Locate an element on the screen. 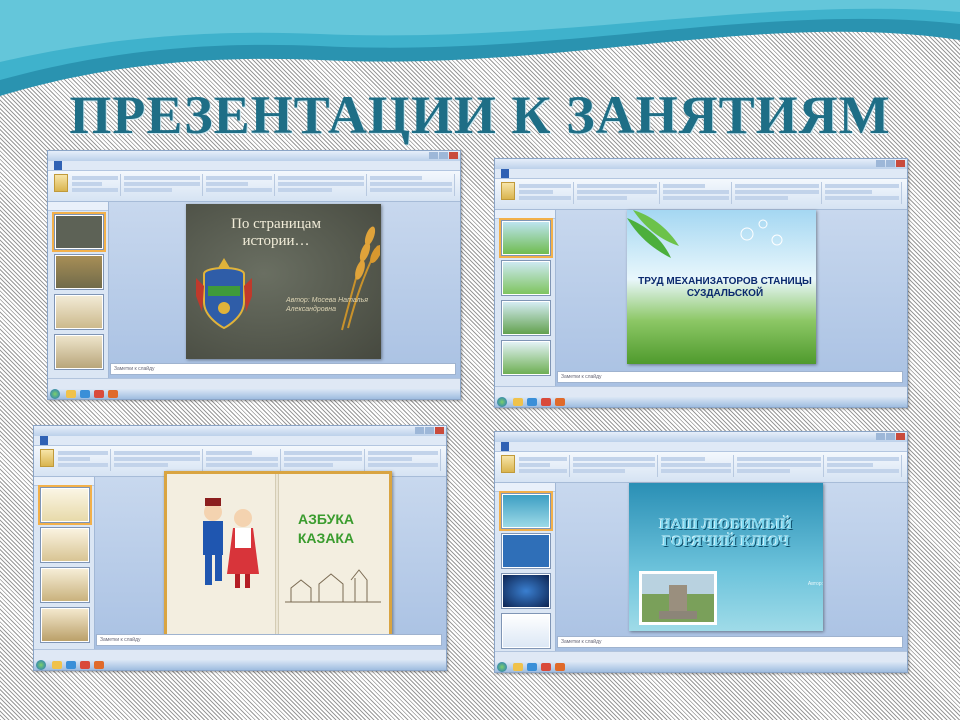  slide-thumbnails-pane is located at coordinates (525, 567).